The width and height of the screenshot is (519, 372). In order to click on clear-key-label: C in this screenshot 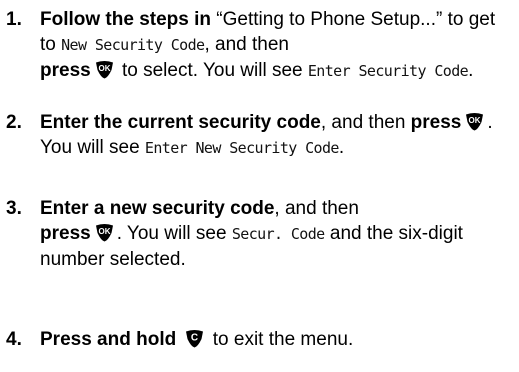, I will do `click(194, 338)`.